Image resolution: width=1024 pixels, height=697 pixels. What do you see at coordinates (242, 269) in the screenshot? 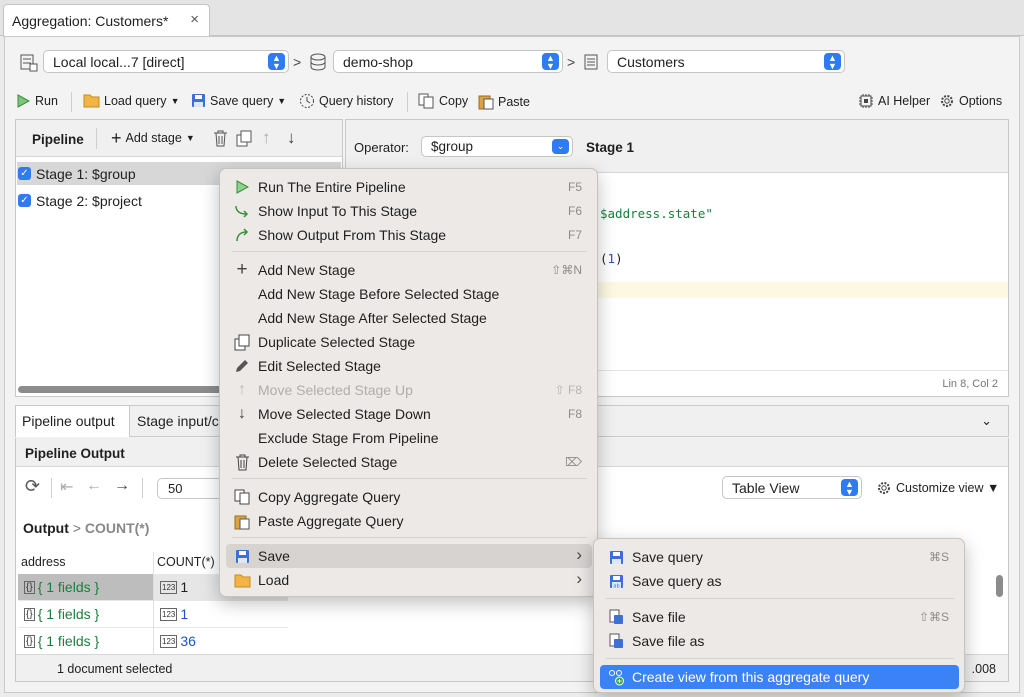
I see `plus-icon: +` at bounding box center [242, 269].